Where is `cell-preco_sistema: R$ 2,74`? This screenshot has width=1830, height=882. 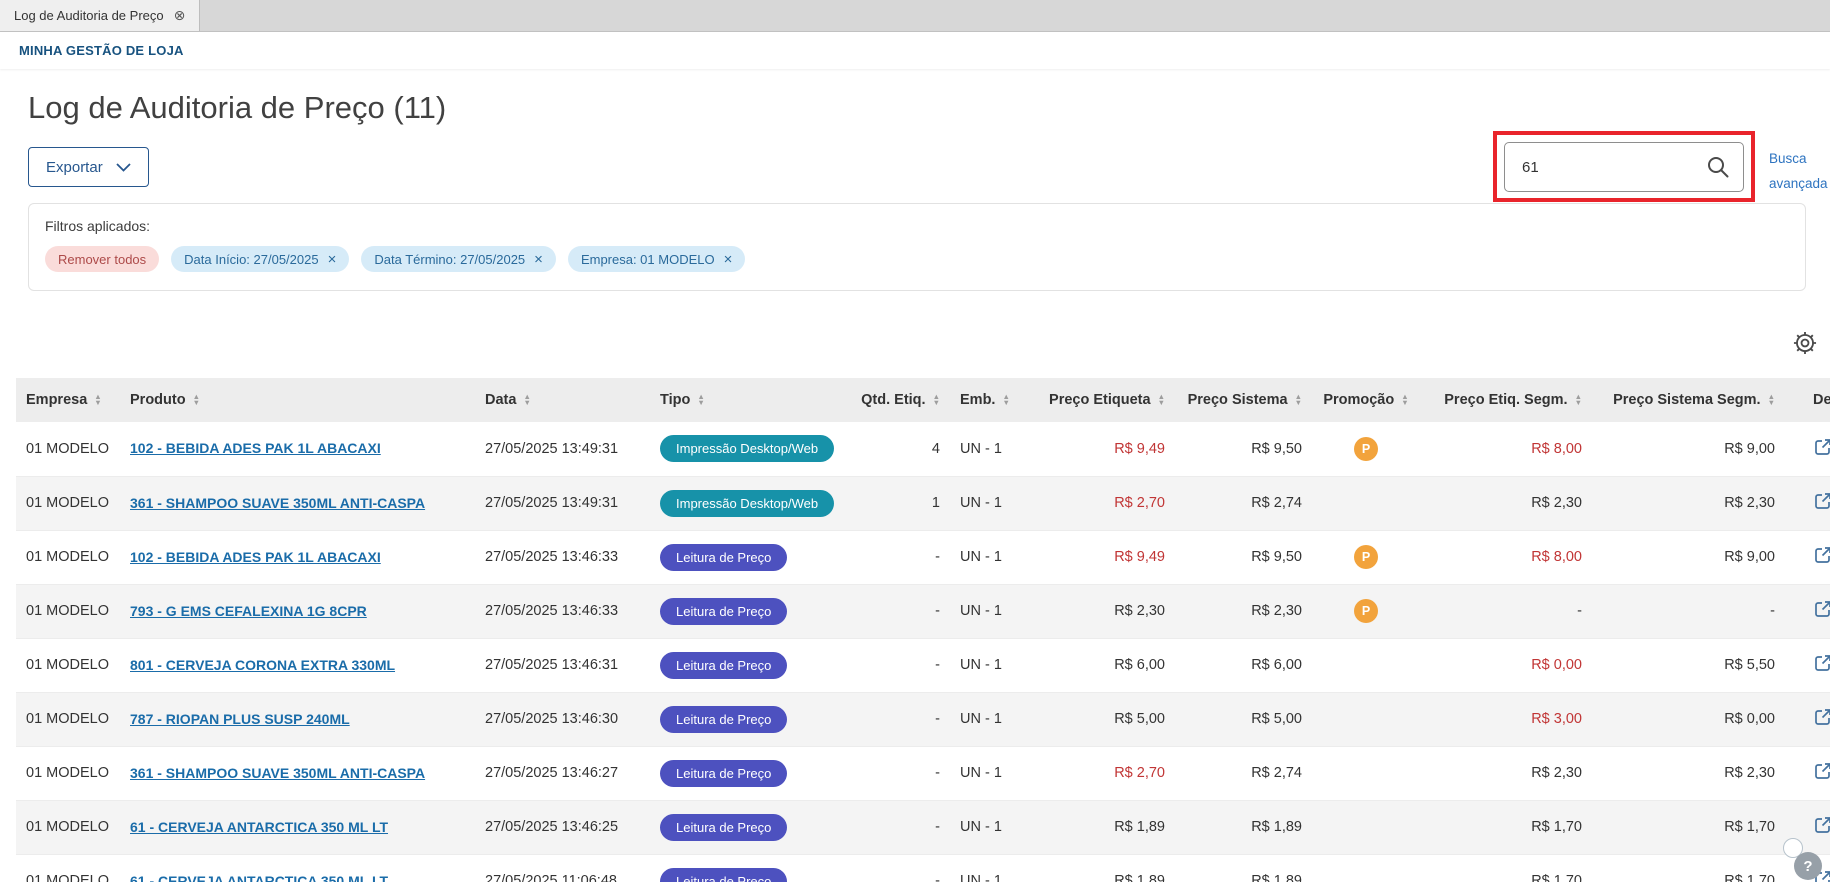
cell-preco_sistema: R$ 2,74 is located at coordinates (1276, 503).